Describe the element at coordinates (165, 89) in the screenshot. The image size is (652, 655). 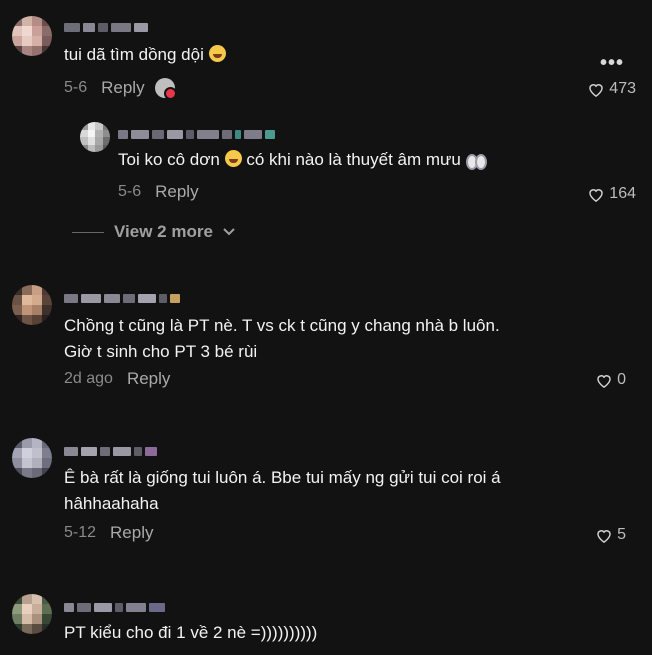
I see `creator-liked-avatar` at that location.